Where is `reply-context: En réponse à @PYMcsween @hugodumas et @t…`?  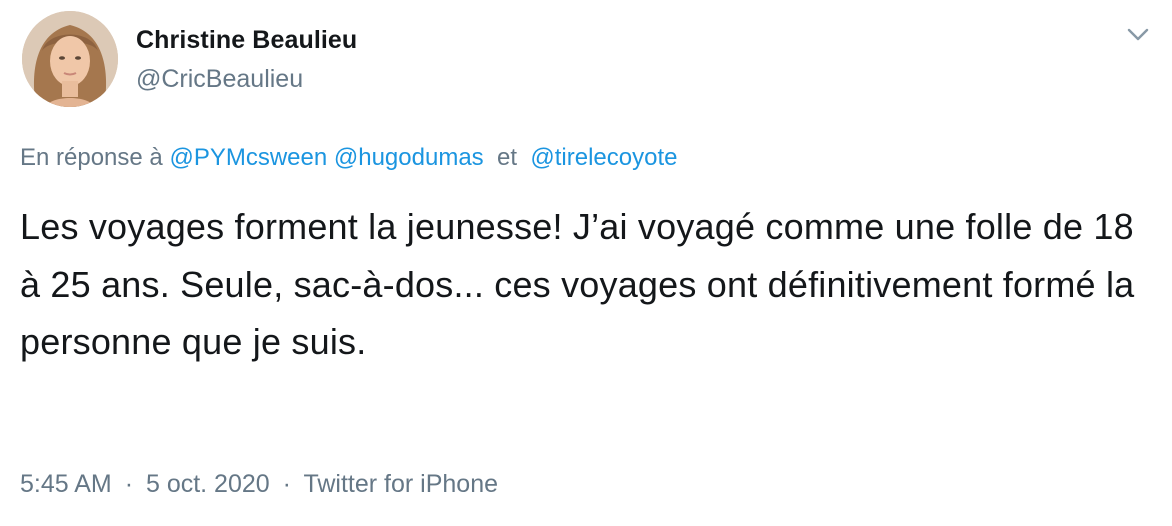 reply-context: En réponse à @PYMcsween @hugodumas et @t… is located at coordinates (348, 158).